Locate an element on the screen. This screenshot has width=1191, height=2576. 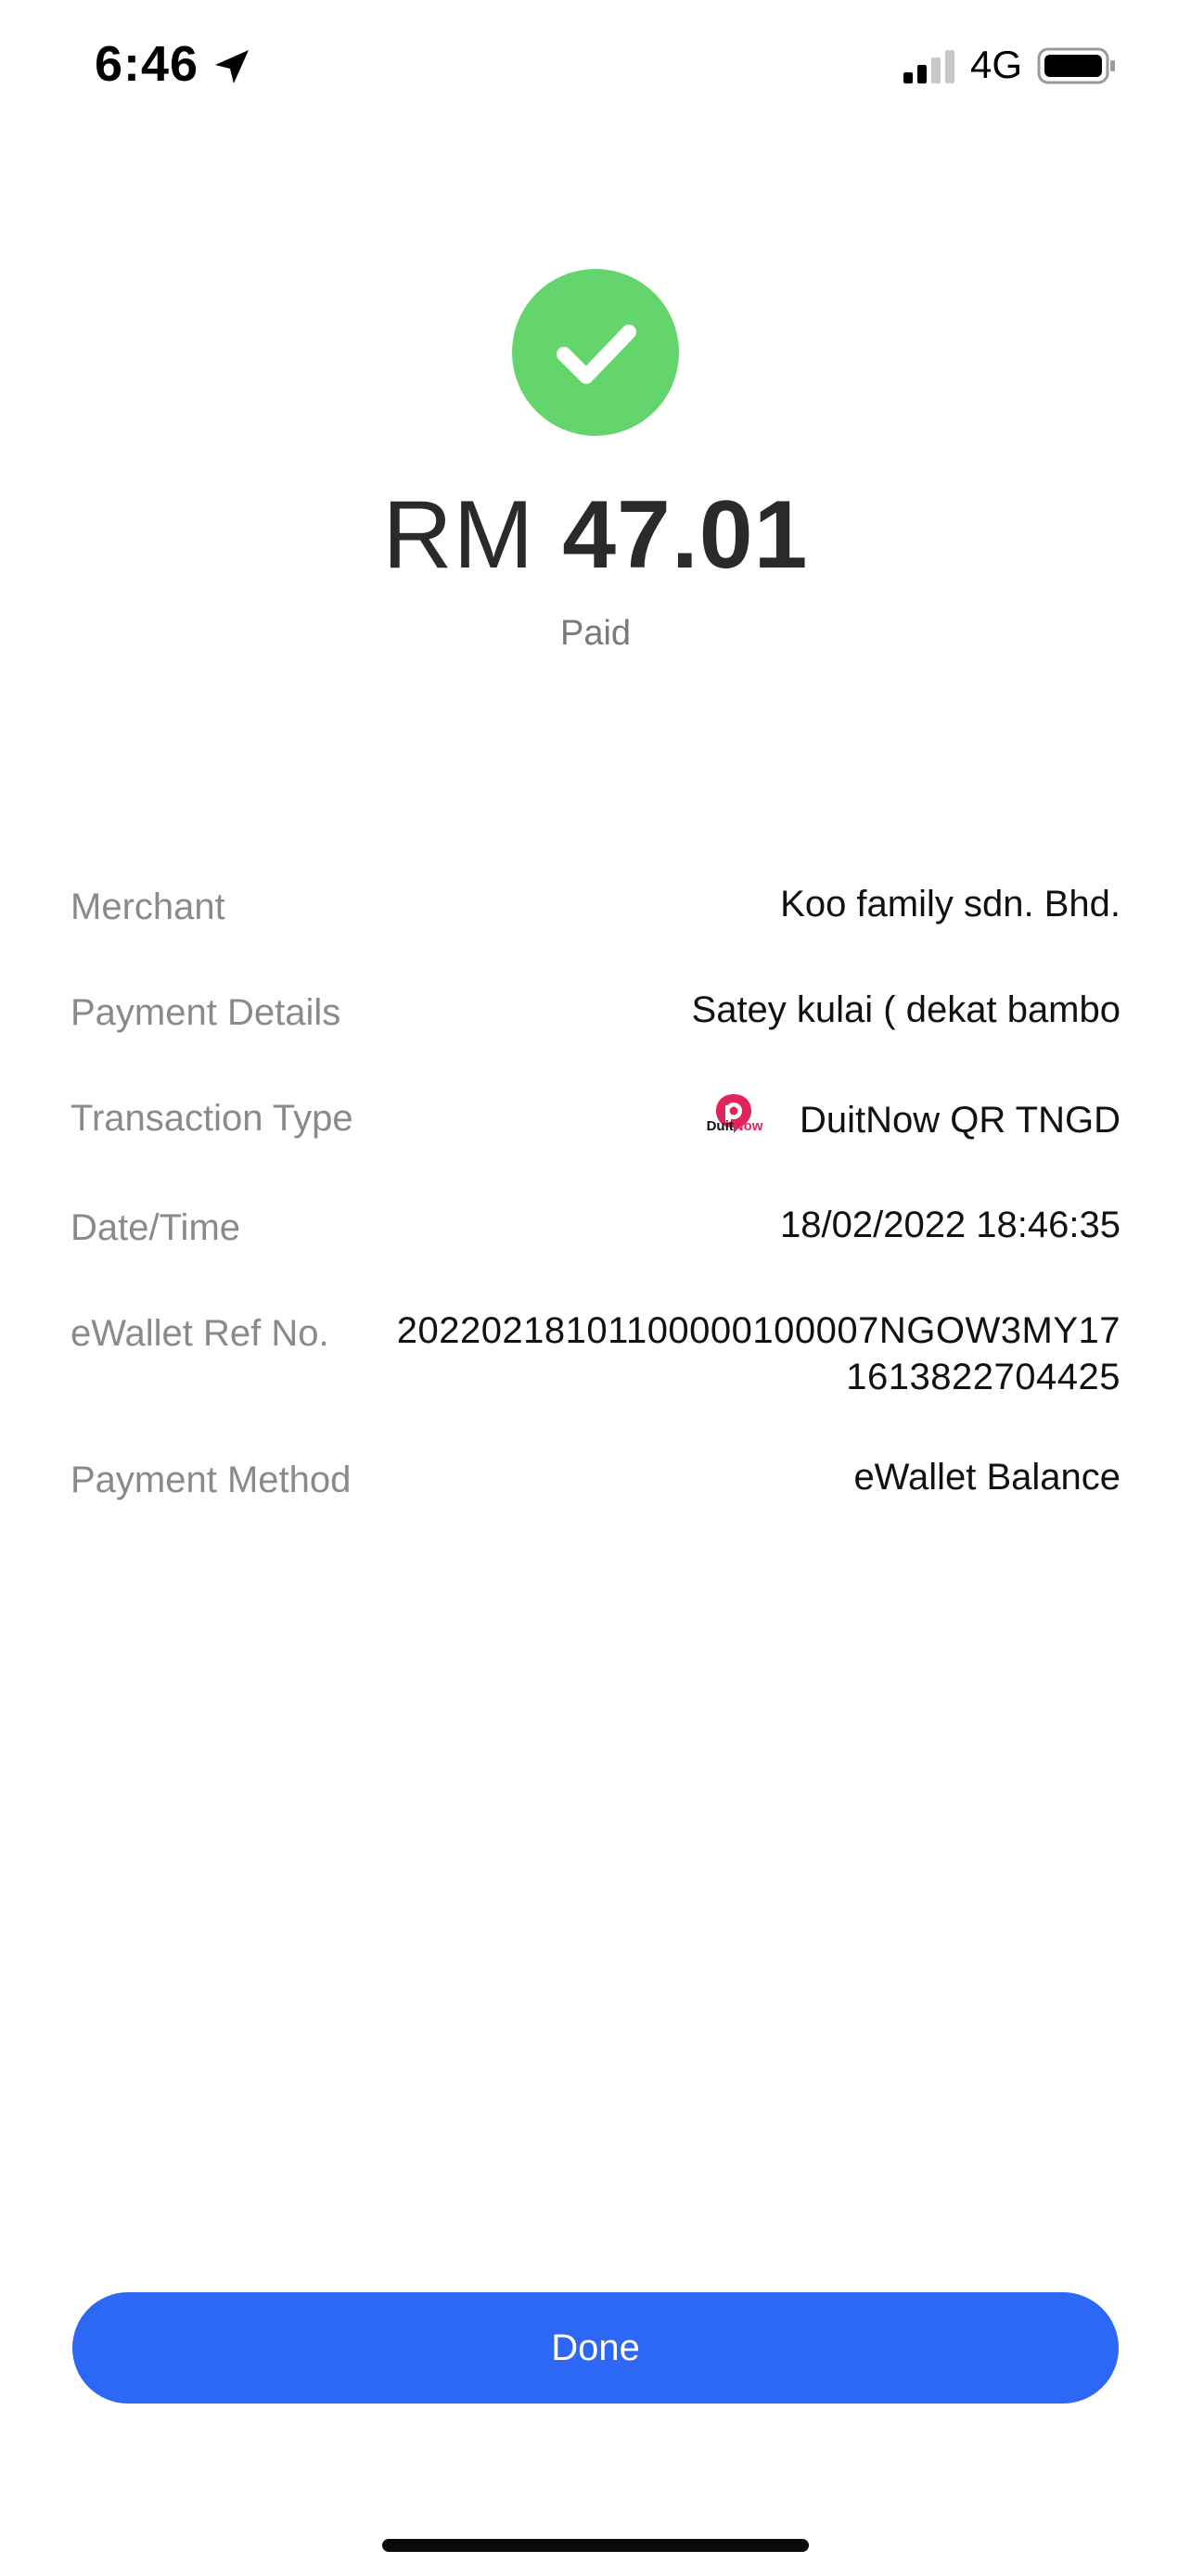
status-bar: 6:46 4G is located at coordinates (595, 65).